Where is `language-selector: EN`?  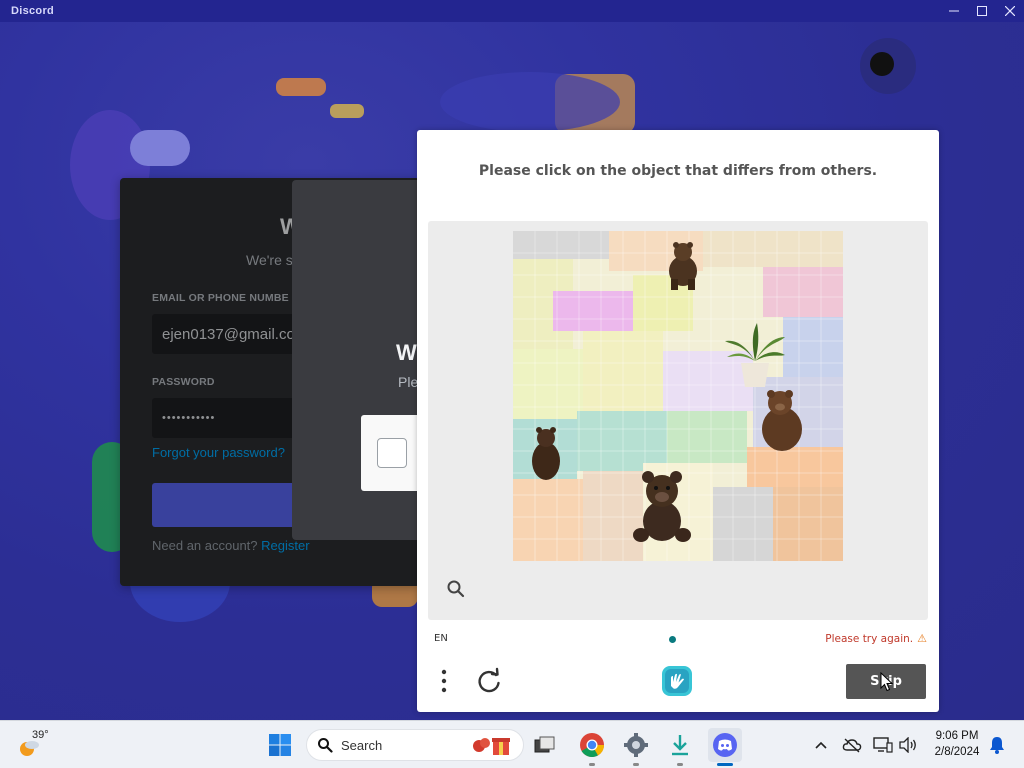 language-selector: EN is located at coordinates (441, 638).